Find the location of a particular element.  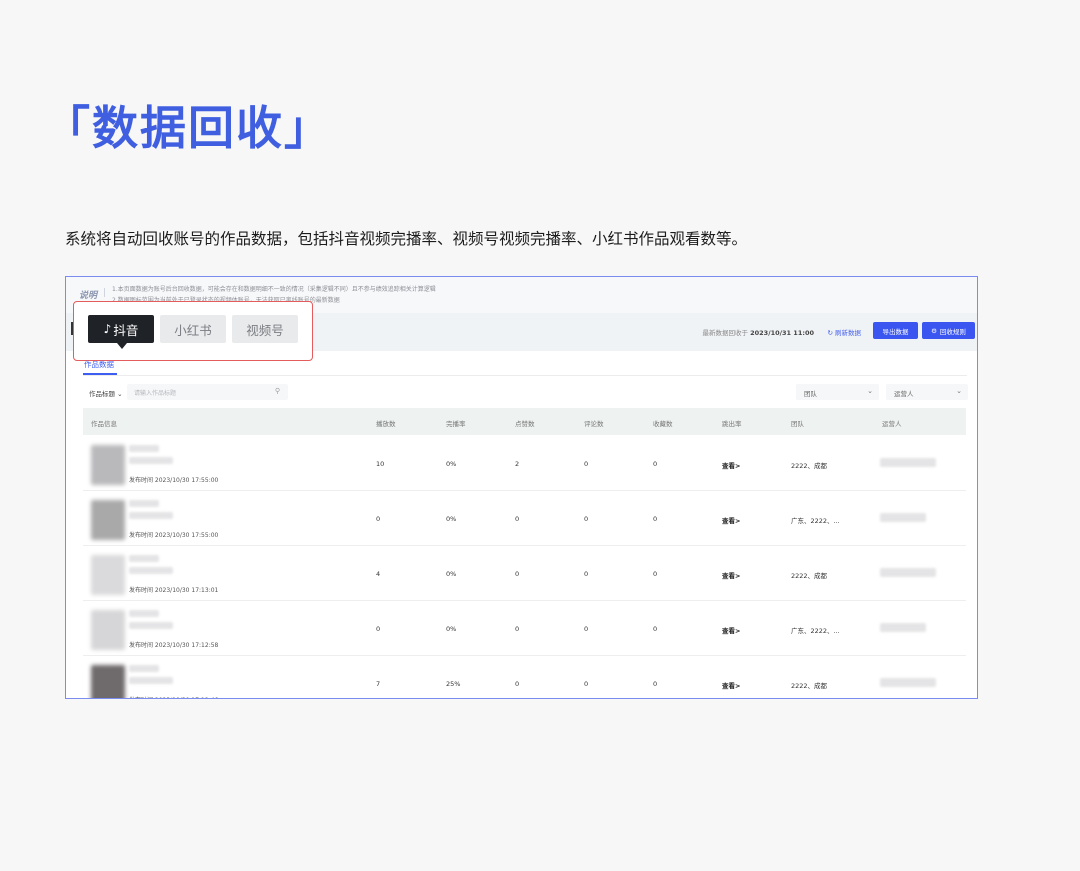

divider is located at coordinates (525, 375).